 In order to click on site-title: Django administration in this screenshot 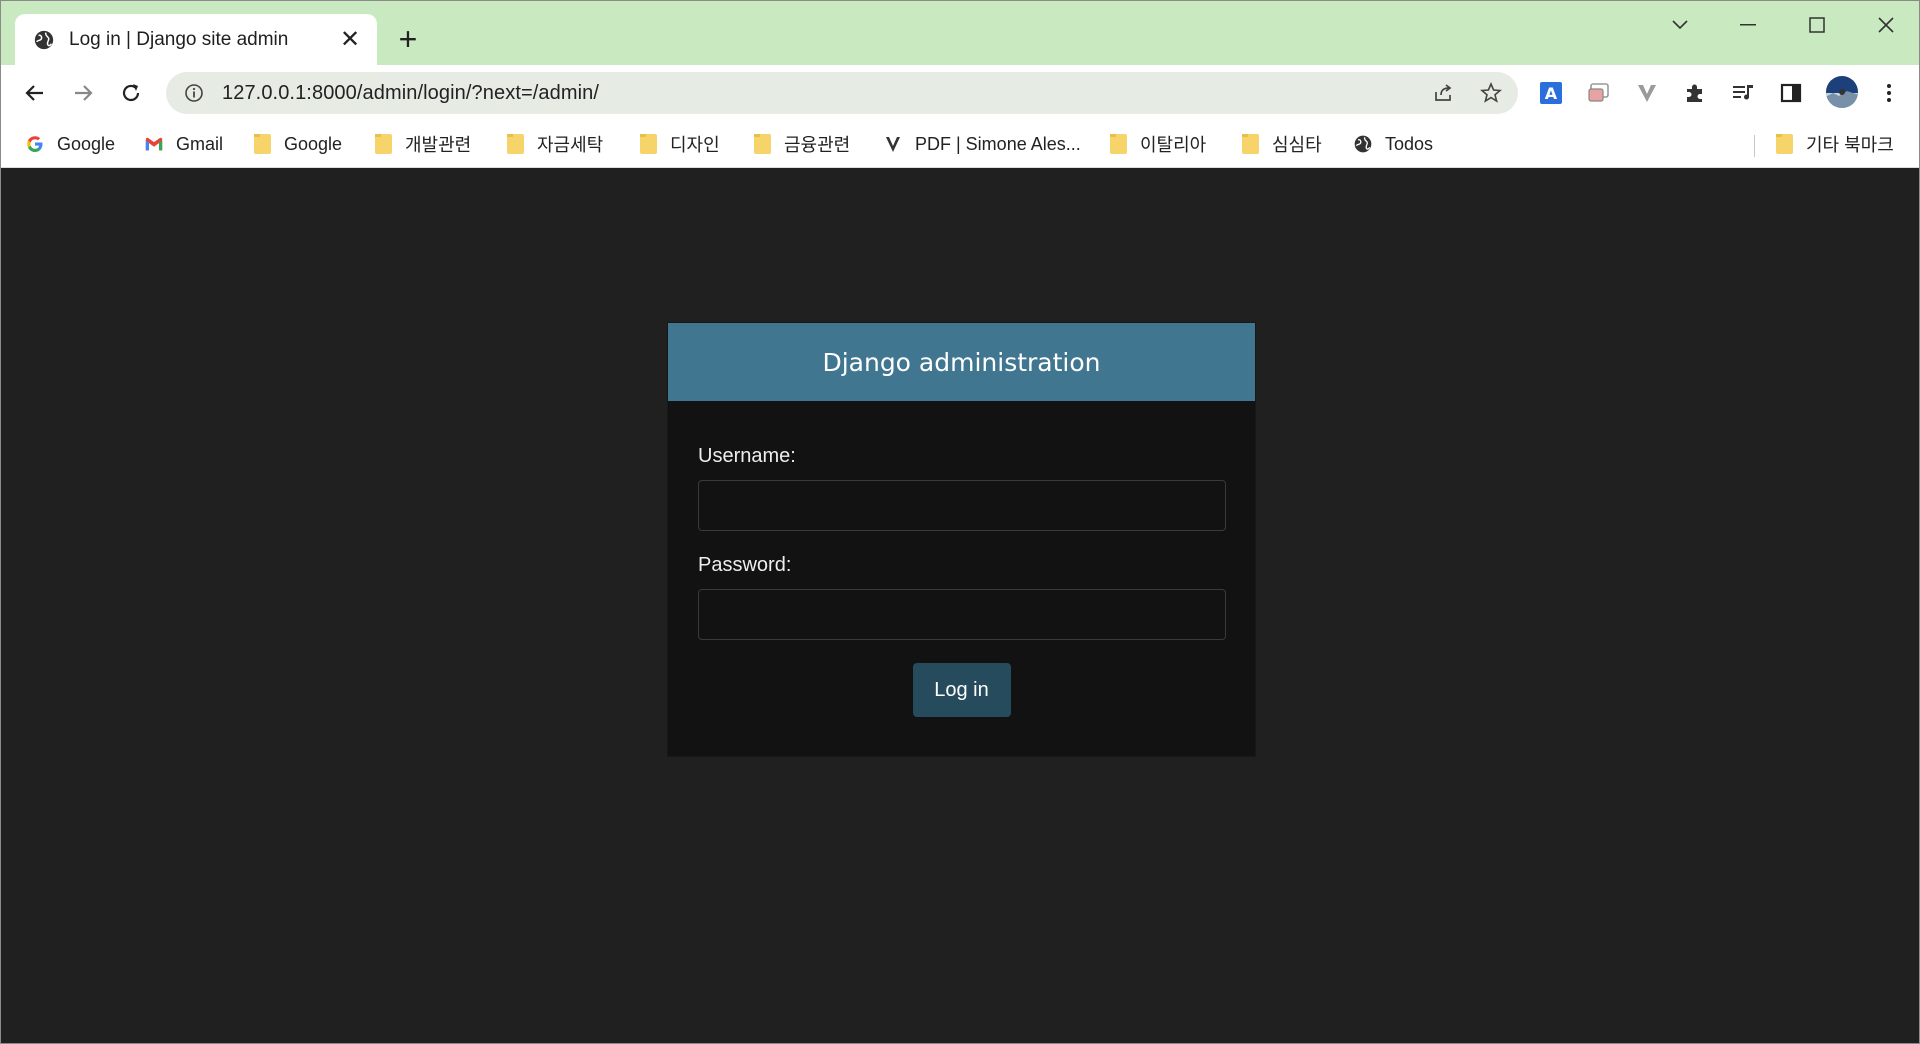, I will do `click(961, 362)`.